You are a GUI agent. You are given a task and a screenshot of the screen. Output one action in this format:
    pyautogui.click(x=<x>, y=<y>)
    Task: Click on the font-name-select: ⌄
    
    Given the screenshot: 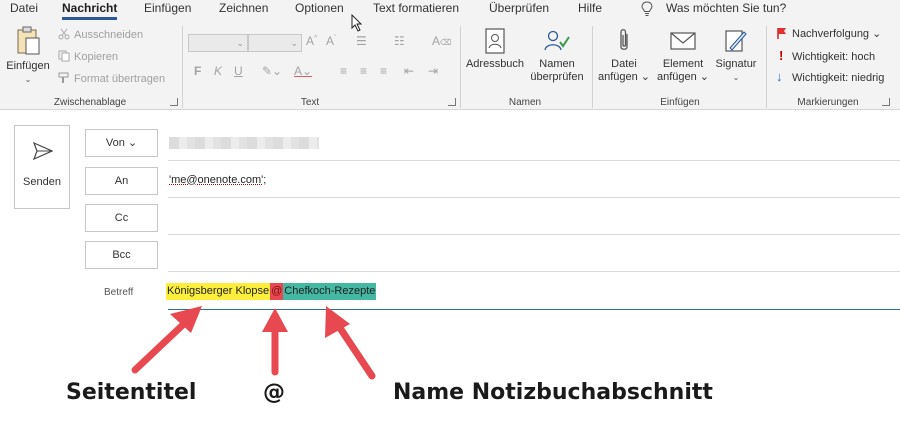 What is the action you would take?
    pyautogui.click(x=218, y=43)
    